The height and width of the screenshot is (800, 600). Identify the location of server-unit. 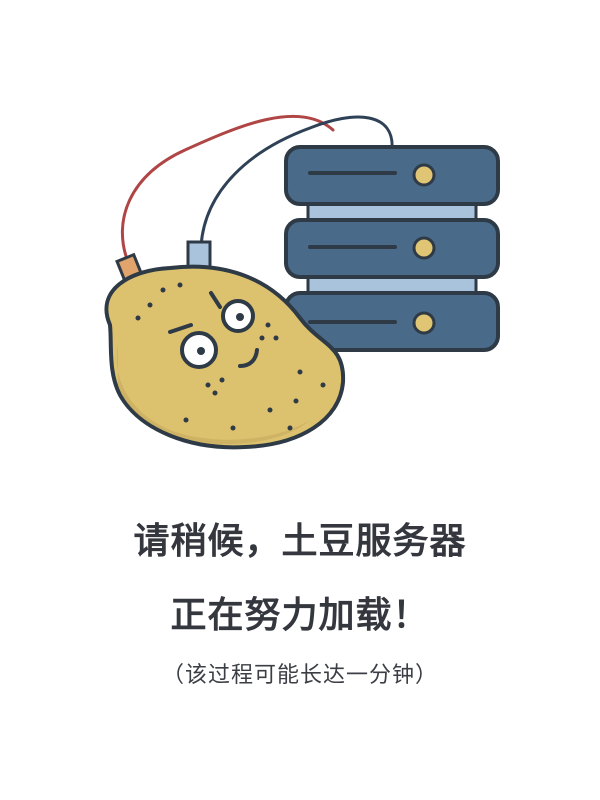
(392, 175).